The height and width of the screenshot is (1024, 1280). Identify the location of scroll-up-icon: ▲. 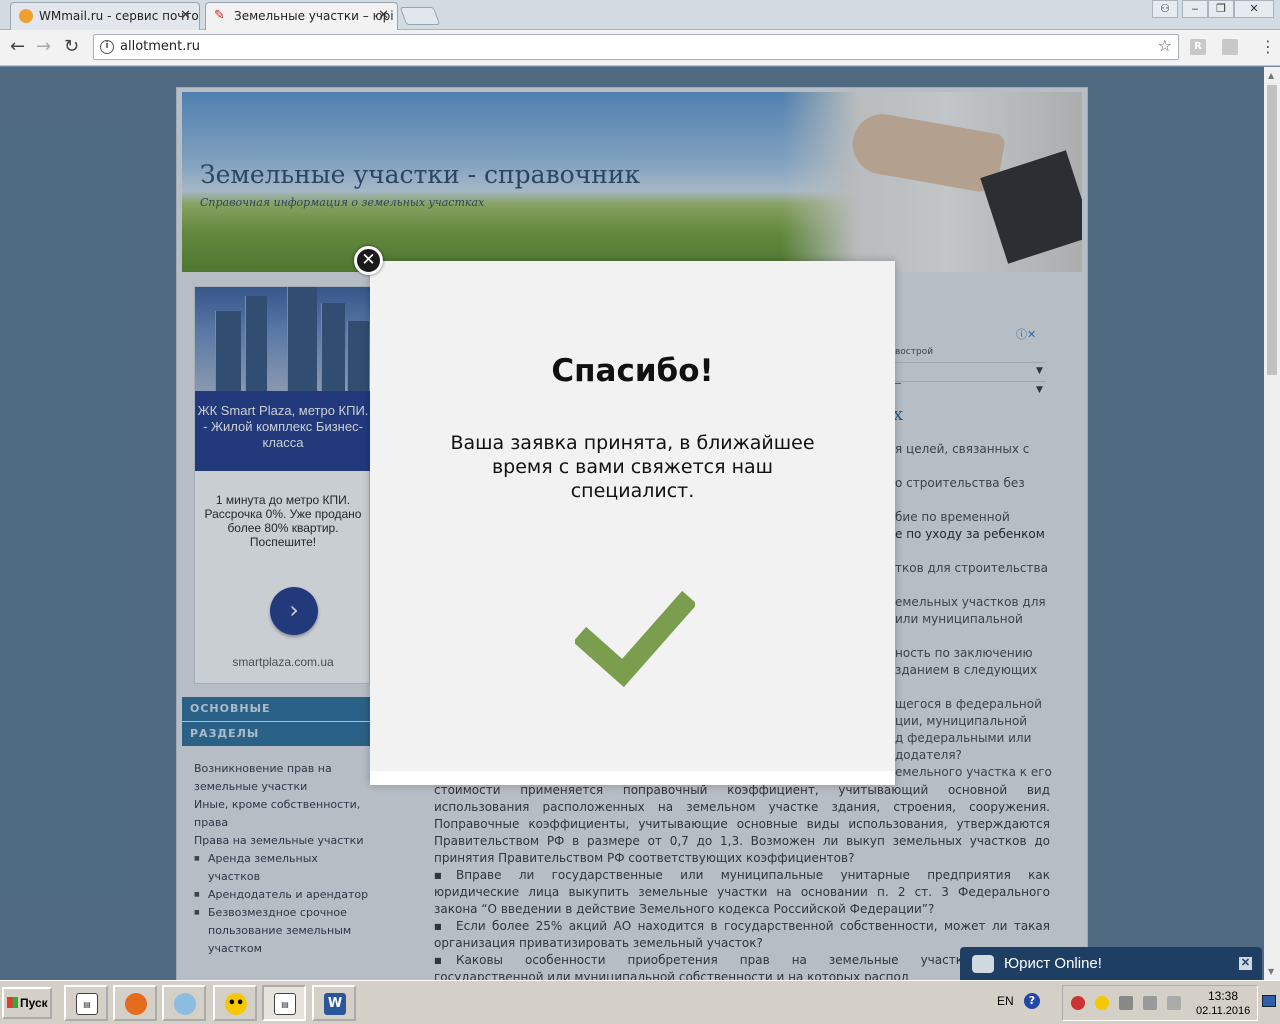
(1271, 75).